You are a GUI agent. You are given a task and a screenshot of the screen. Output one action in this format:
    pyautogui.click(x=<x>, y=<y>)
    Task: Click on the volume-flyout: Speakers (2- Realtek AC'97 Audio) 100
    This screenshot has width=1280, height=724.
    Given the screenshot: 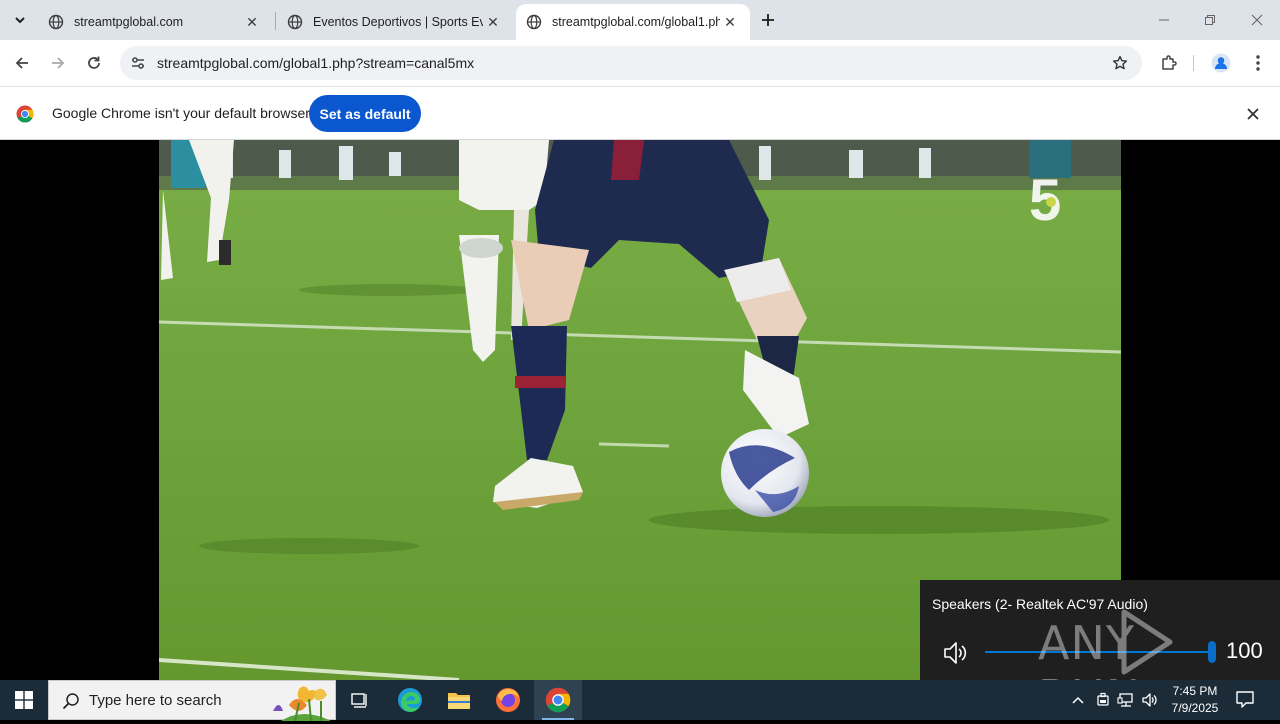 What is the action you would take?
    pyautogui.click(x=1100, y=630)
    